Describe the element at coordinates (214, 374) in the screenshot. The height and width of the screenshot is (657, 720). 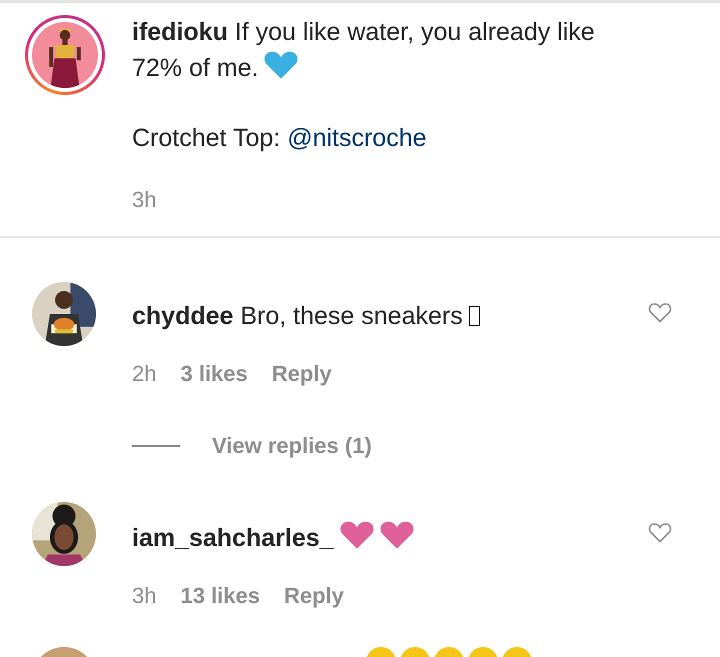
I see `likes-count: 3 likes` at that location.